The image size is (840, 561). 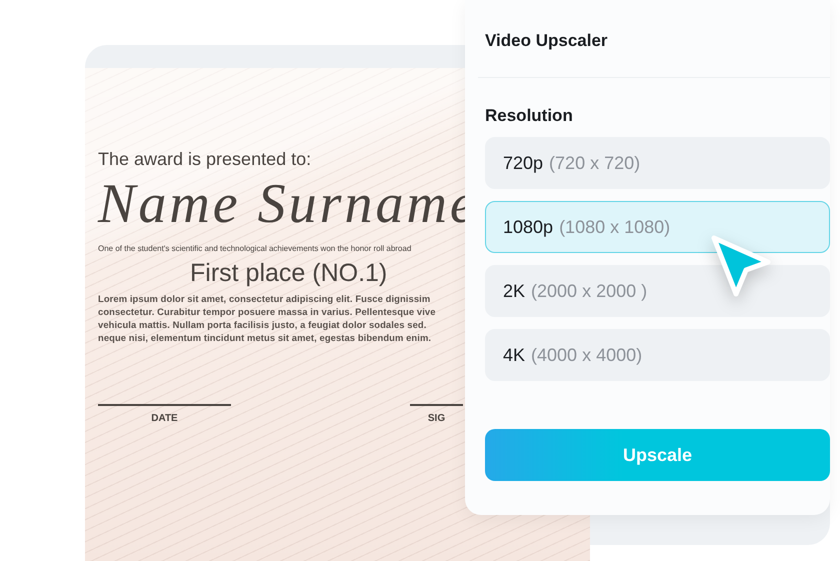 I want to click on citation-text: One of the student's scientific and technological achievements won the honor roll abroad, so click(x=255, y=249).